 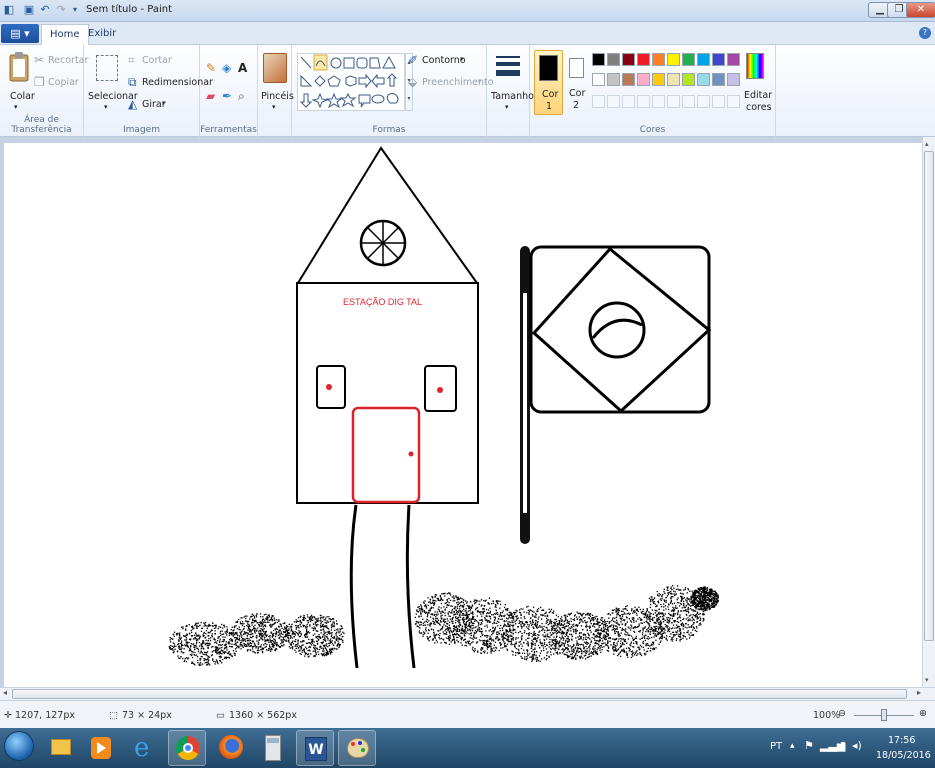 What do you see at coordinates (759, 107) in the screenshot?
I see `edit-colors-line2: cores` at bounding box center [759, 107].